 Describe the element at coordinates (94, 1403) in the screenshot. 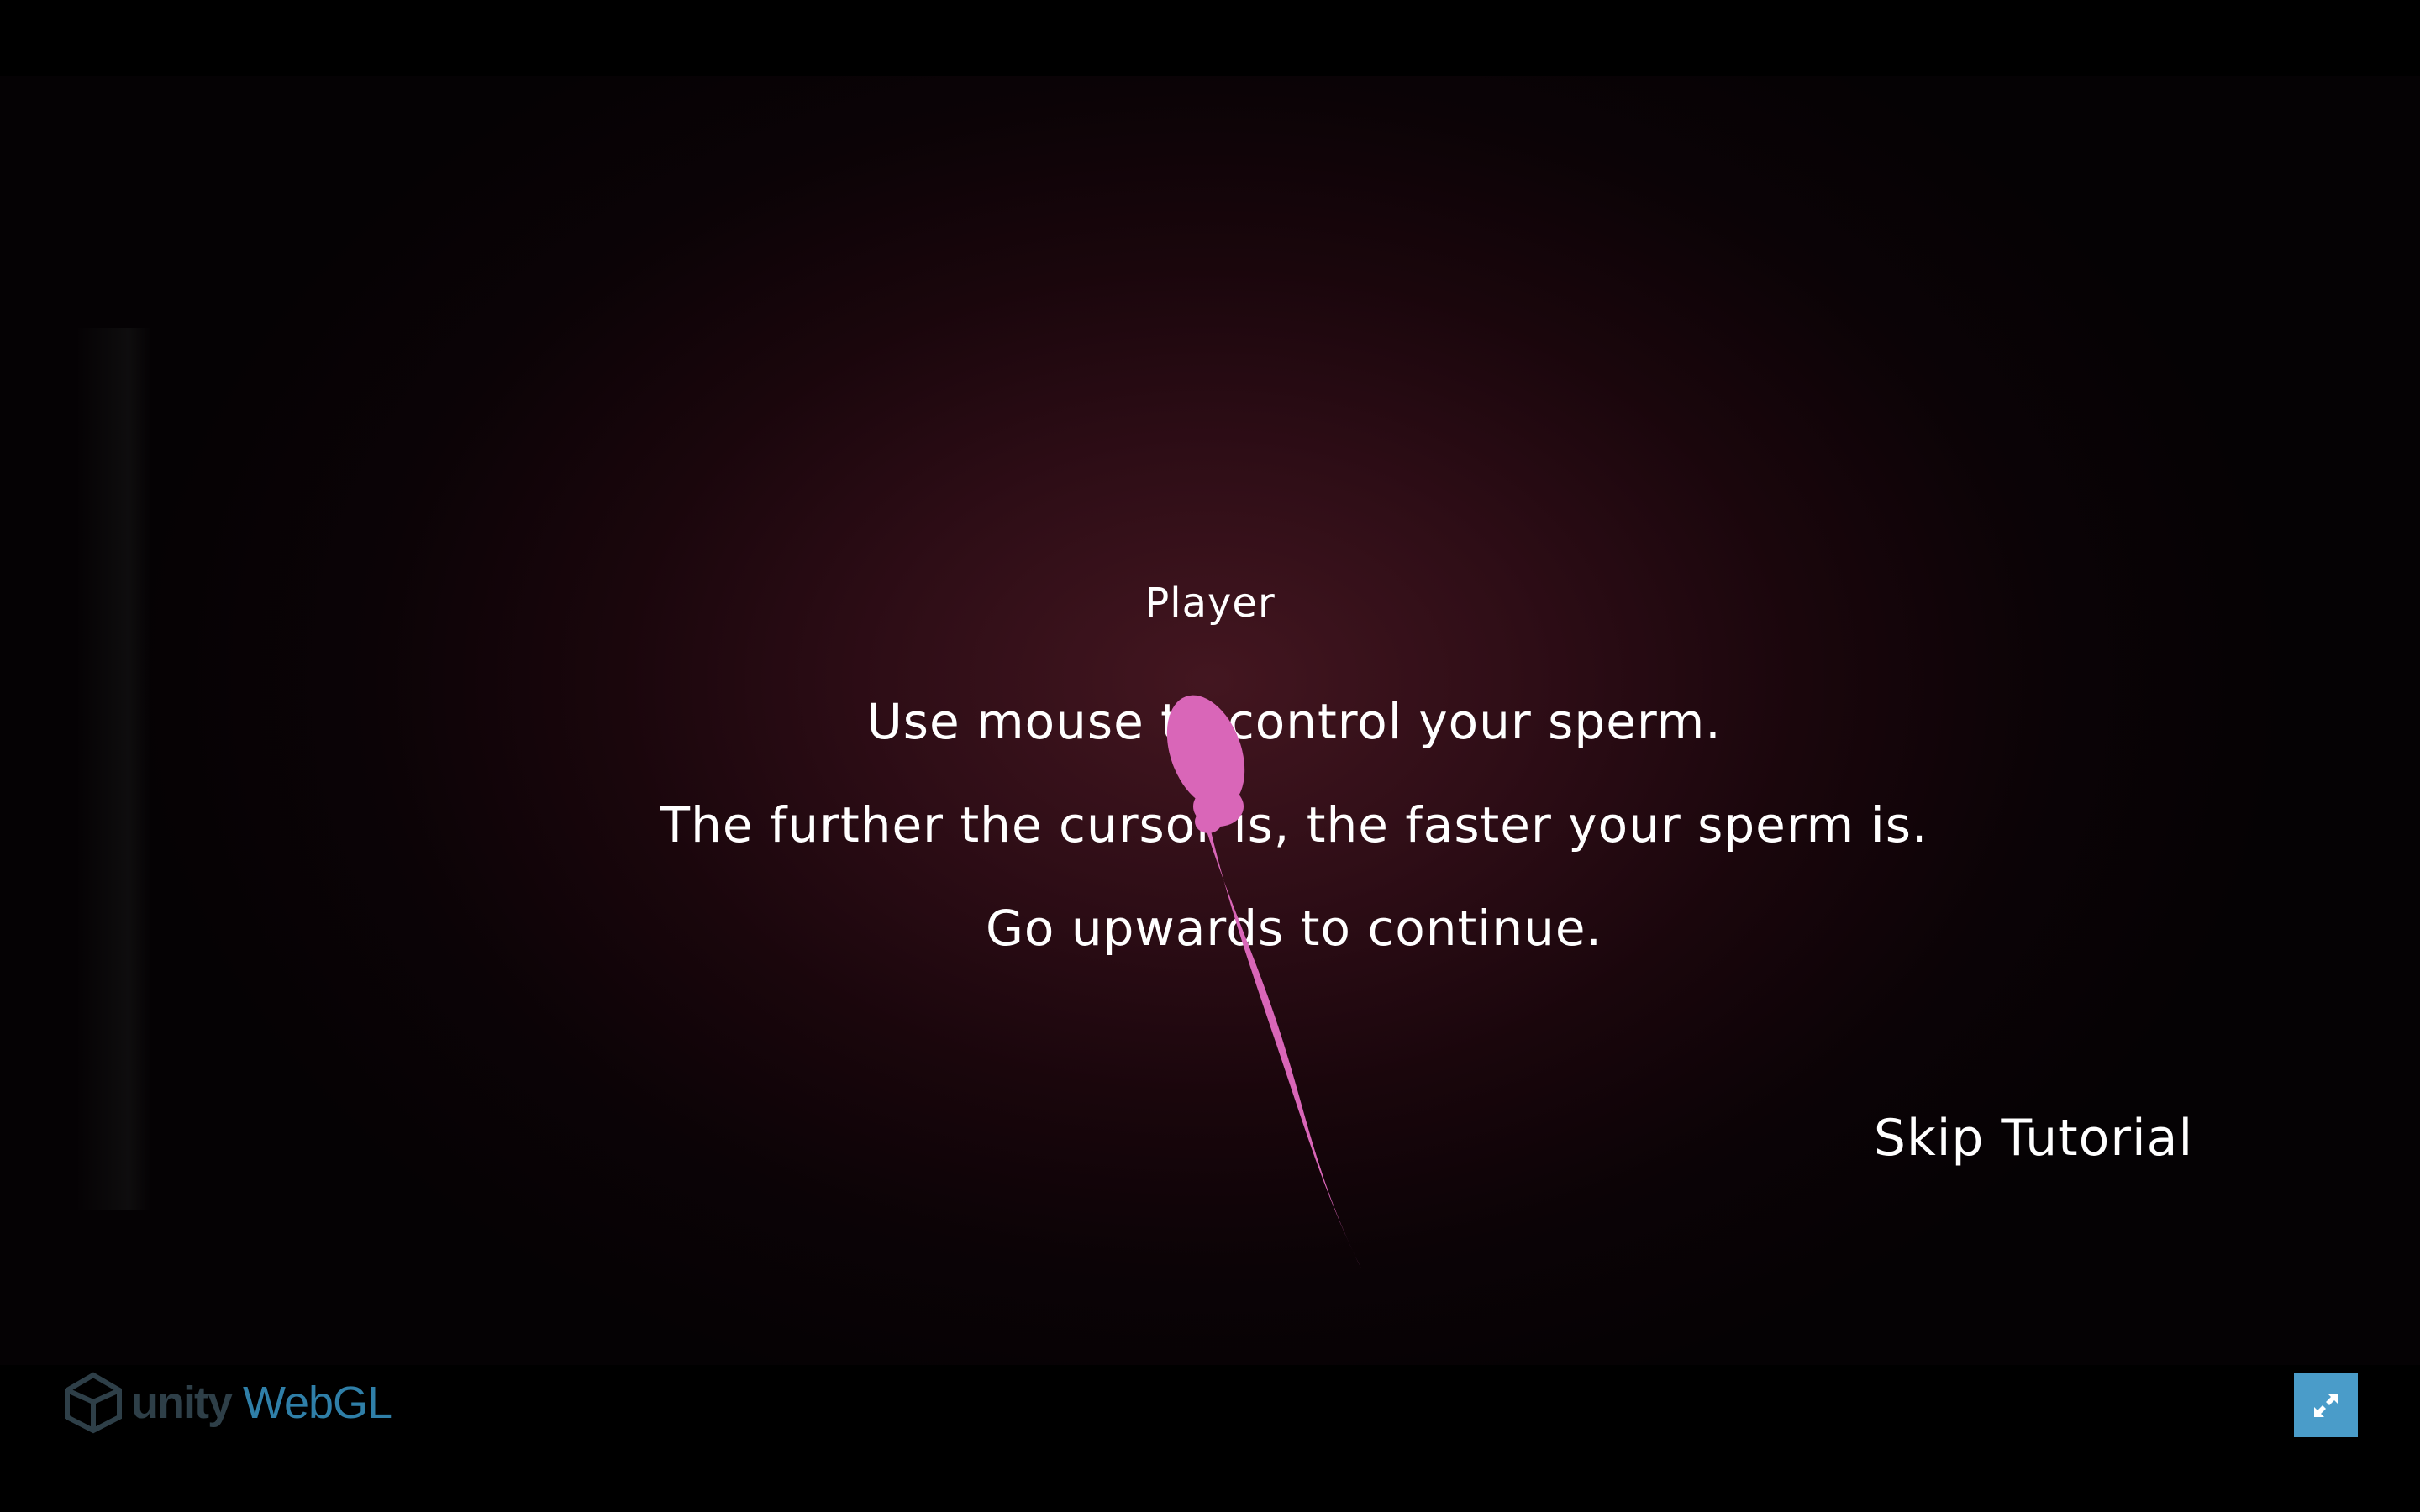

I see `unity-cube-icon` at that location.